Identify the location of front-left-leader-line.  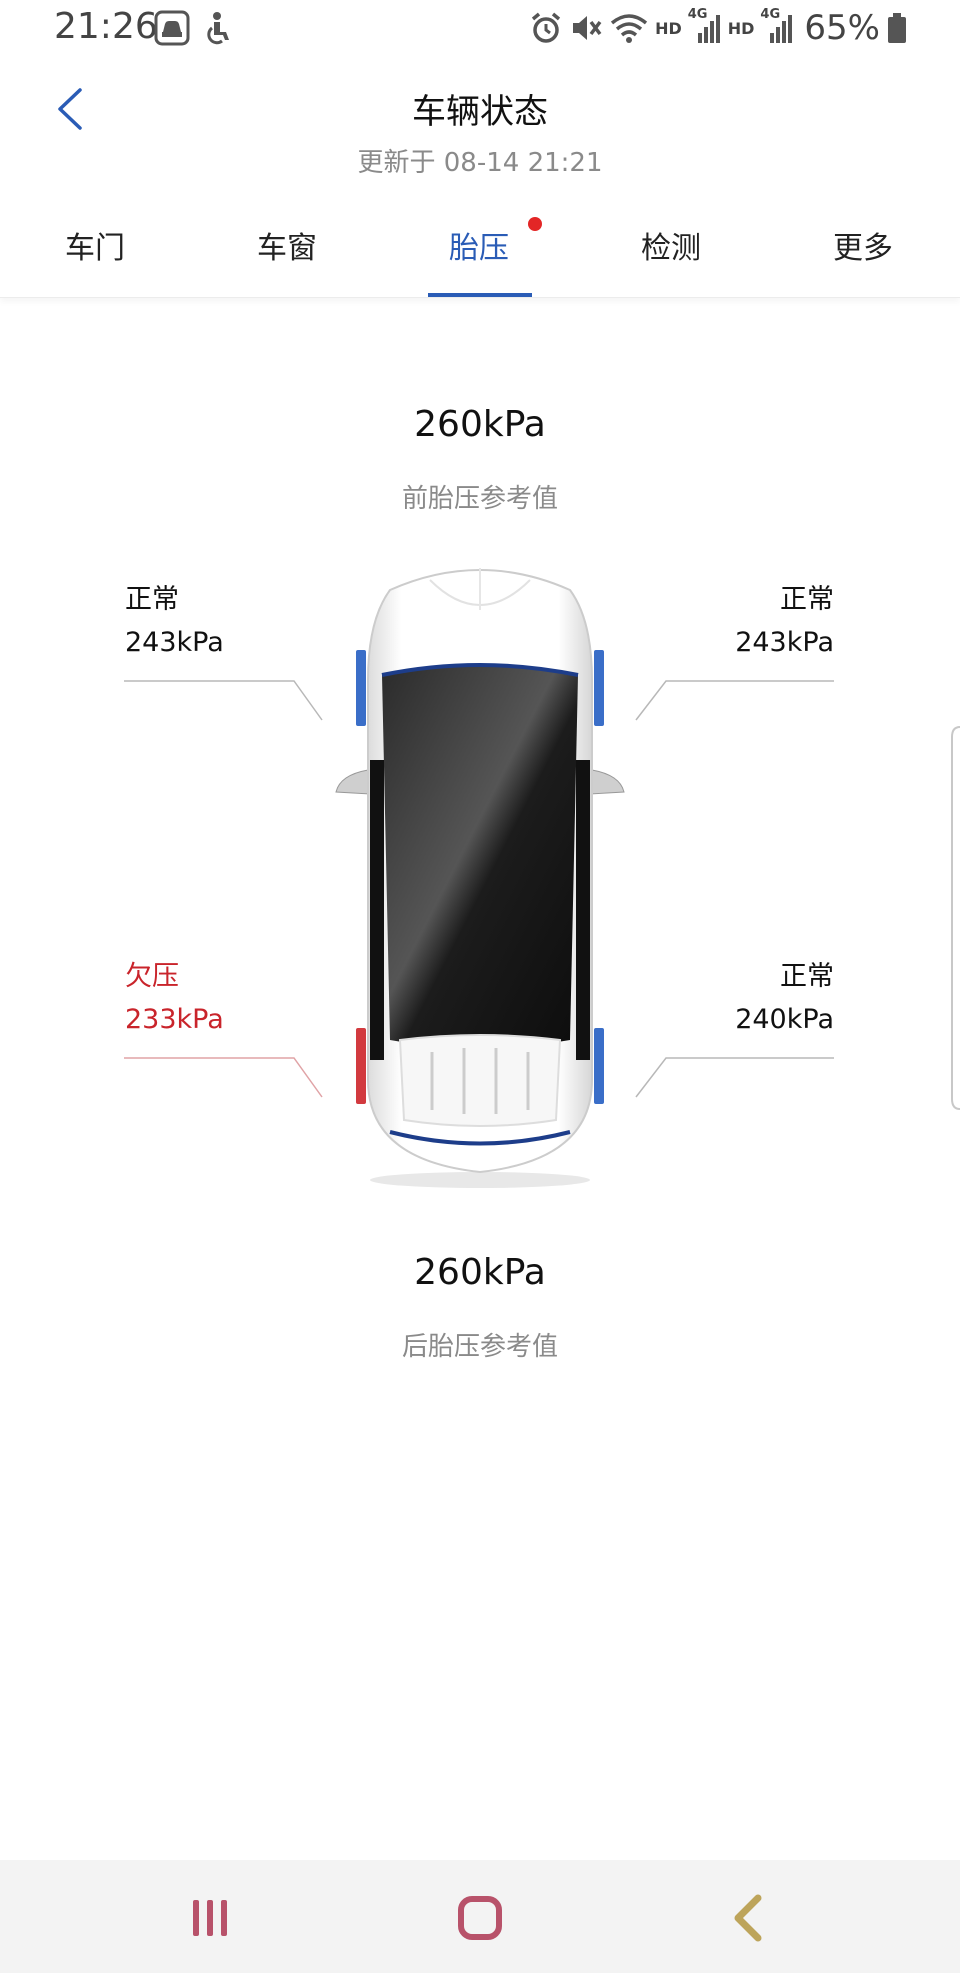
(223, 700).